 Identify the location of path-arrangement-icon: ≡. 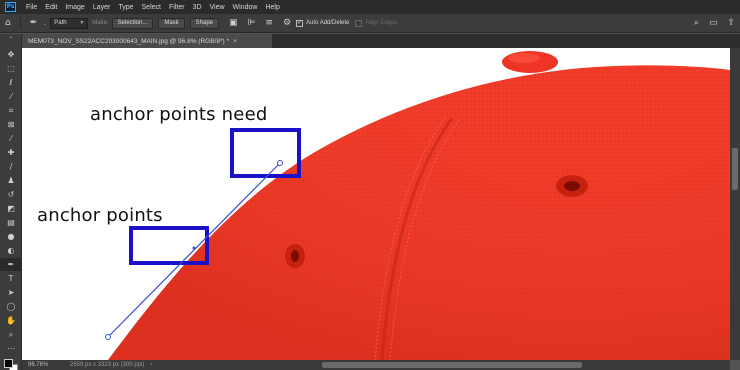
(269, 23).